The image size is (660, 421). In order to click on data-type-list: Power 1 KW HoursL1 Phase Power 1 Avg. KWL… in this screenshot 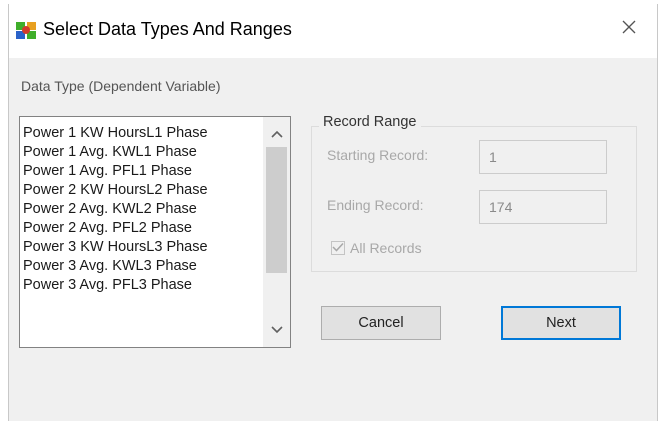, I will do `click(141, 209)`.